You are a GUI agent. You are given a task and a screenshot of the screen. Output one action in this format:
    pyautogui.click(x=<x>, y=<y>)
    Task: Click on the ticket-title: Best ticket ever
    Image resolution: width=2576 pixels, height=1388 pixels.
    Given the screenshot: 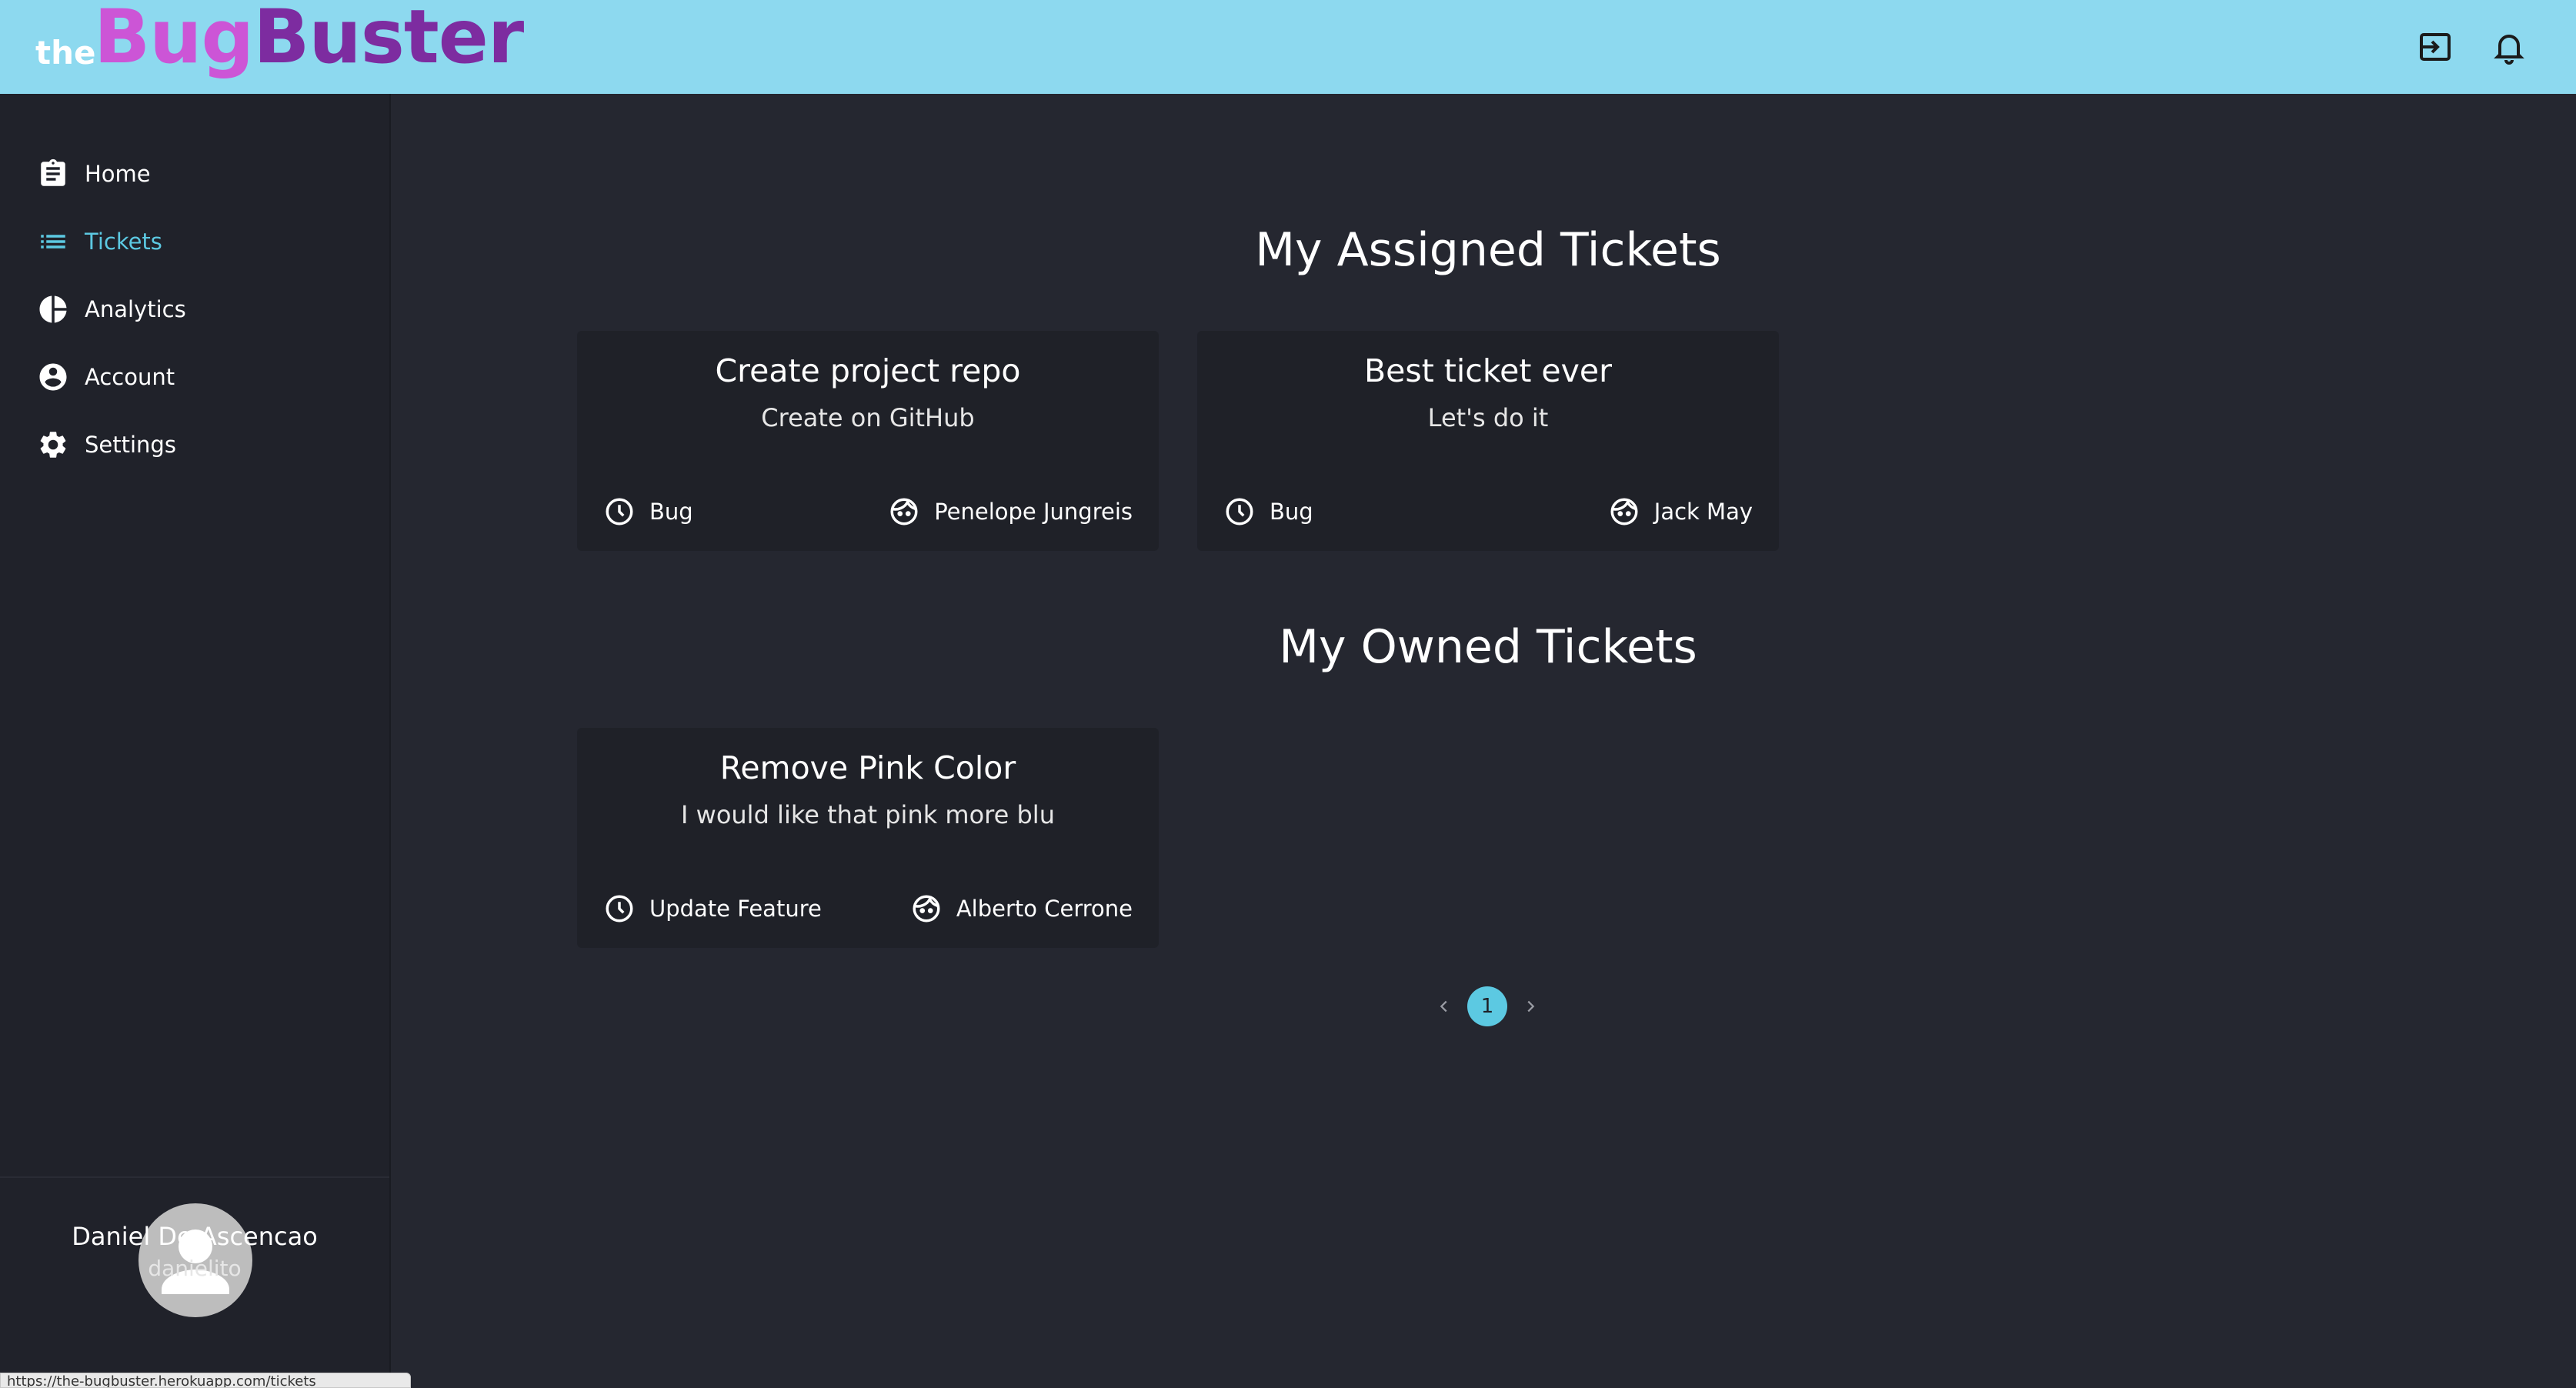 What is the action you would take?
    pyautogui.click(x=1487, y=370)
    